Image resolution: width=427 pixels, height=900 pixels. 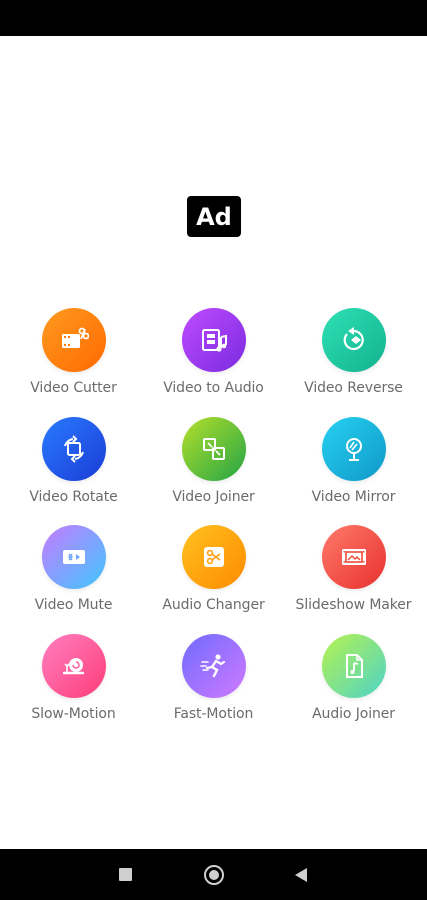 I want to click on tool-label: Fast-Motion, so click(x=213, y=713).